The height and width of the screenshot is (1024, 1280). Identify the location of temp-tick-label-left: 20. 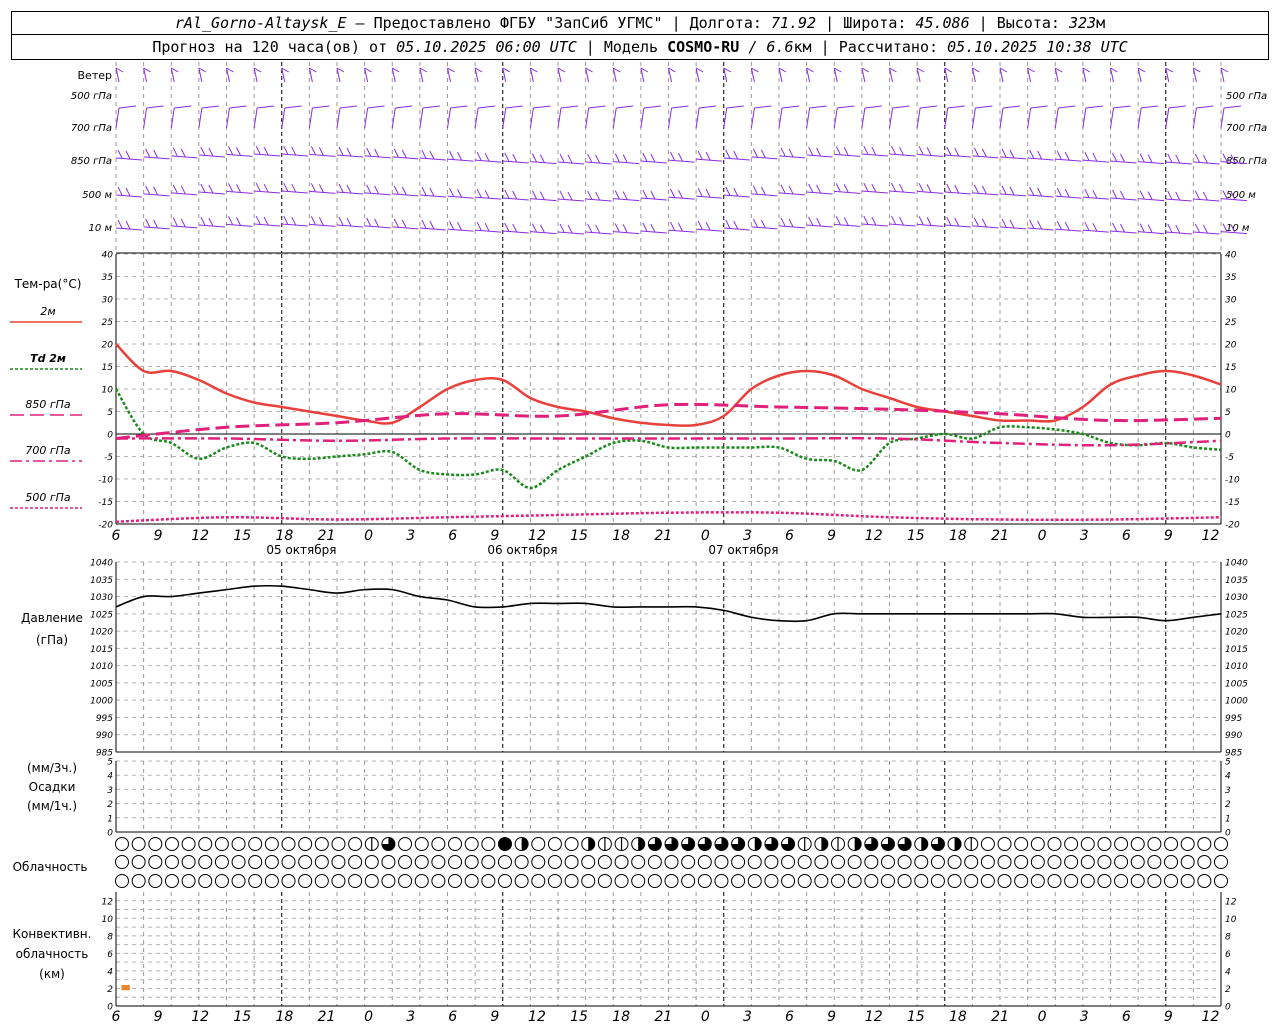
(108, 346).